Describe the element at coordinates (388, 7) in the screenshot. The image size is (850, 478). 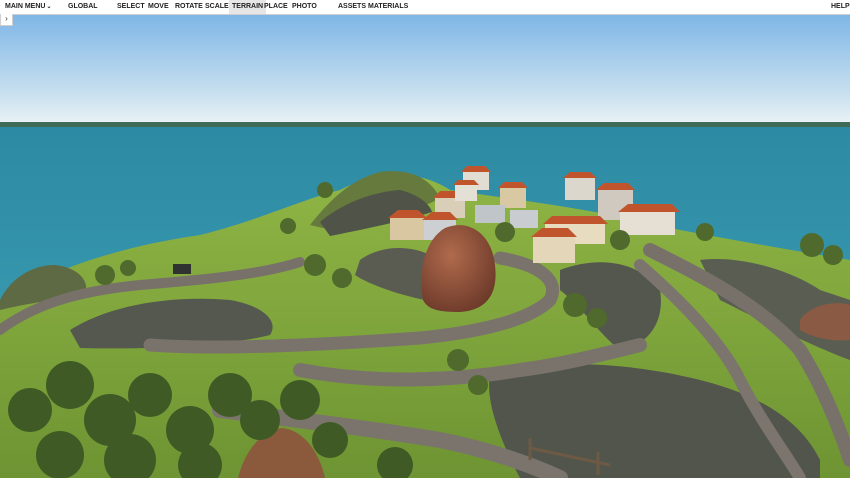
I see `materials-button: MATERIALS` at that location.